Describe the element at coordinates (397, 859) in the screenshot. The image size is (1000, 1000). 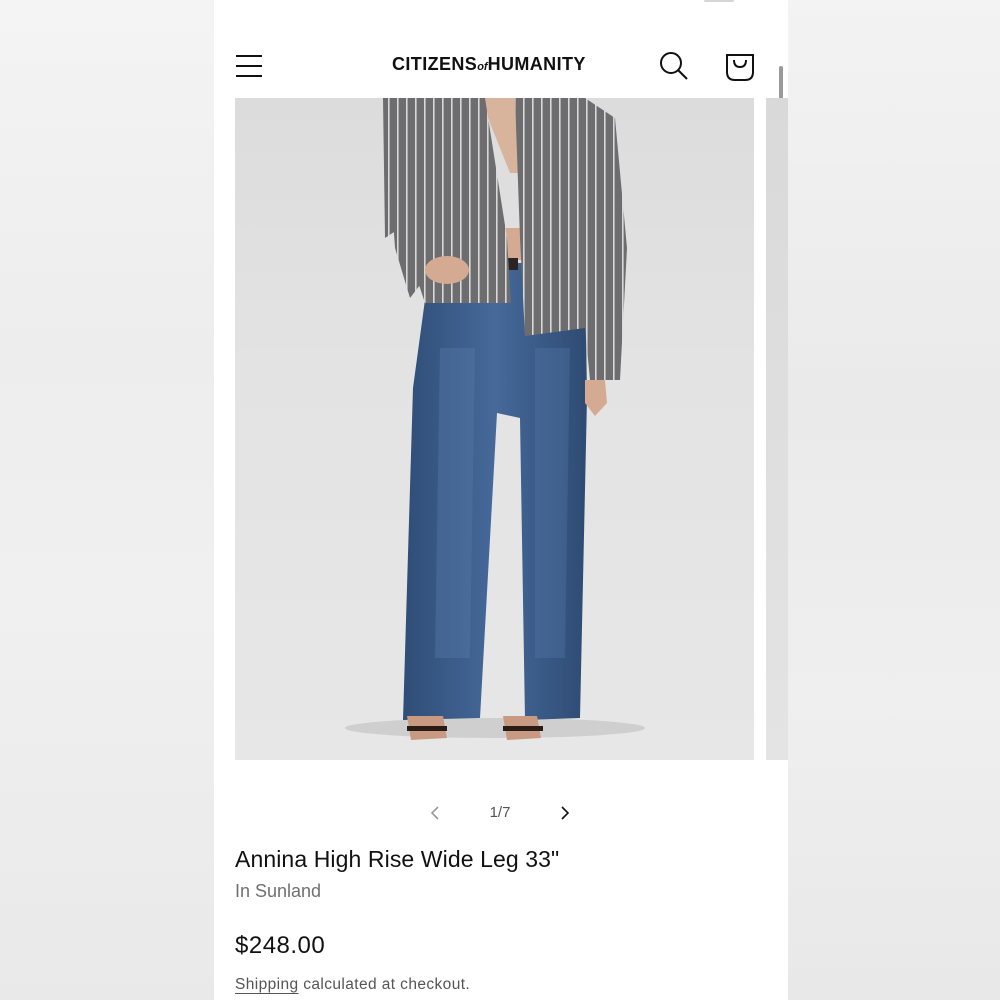
I see `product-title: Annina High Rise Wide Leg 33"` at that location.